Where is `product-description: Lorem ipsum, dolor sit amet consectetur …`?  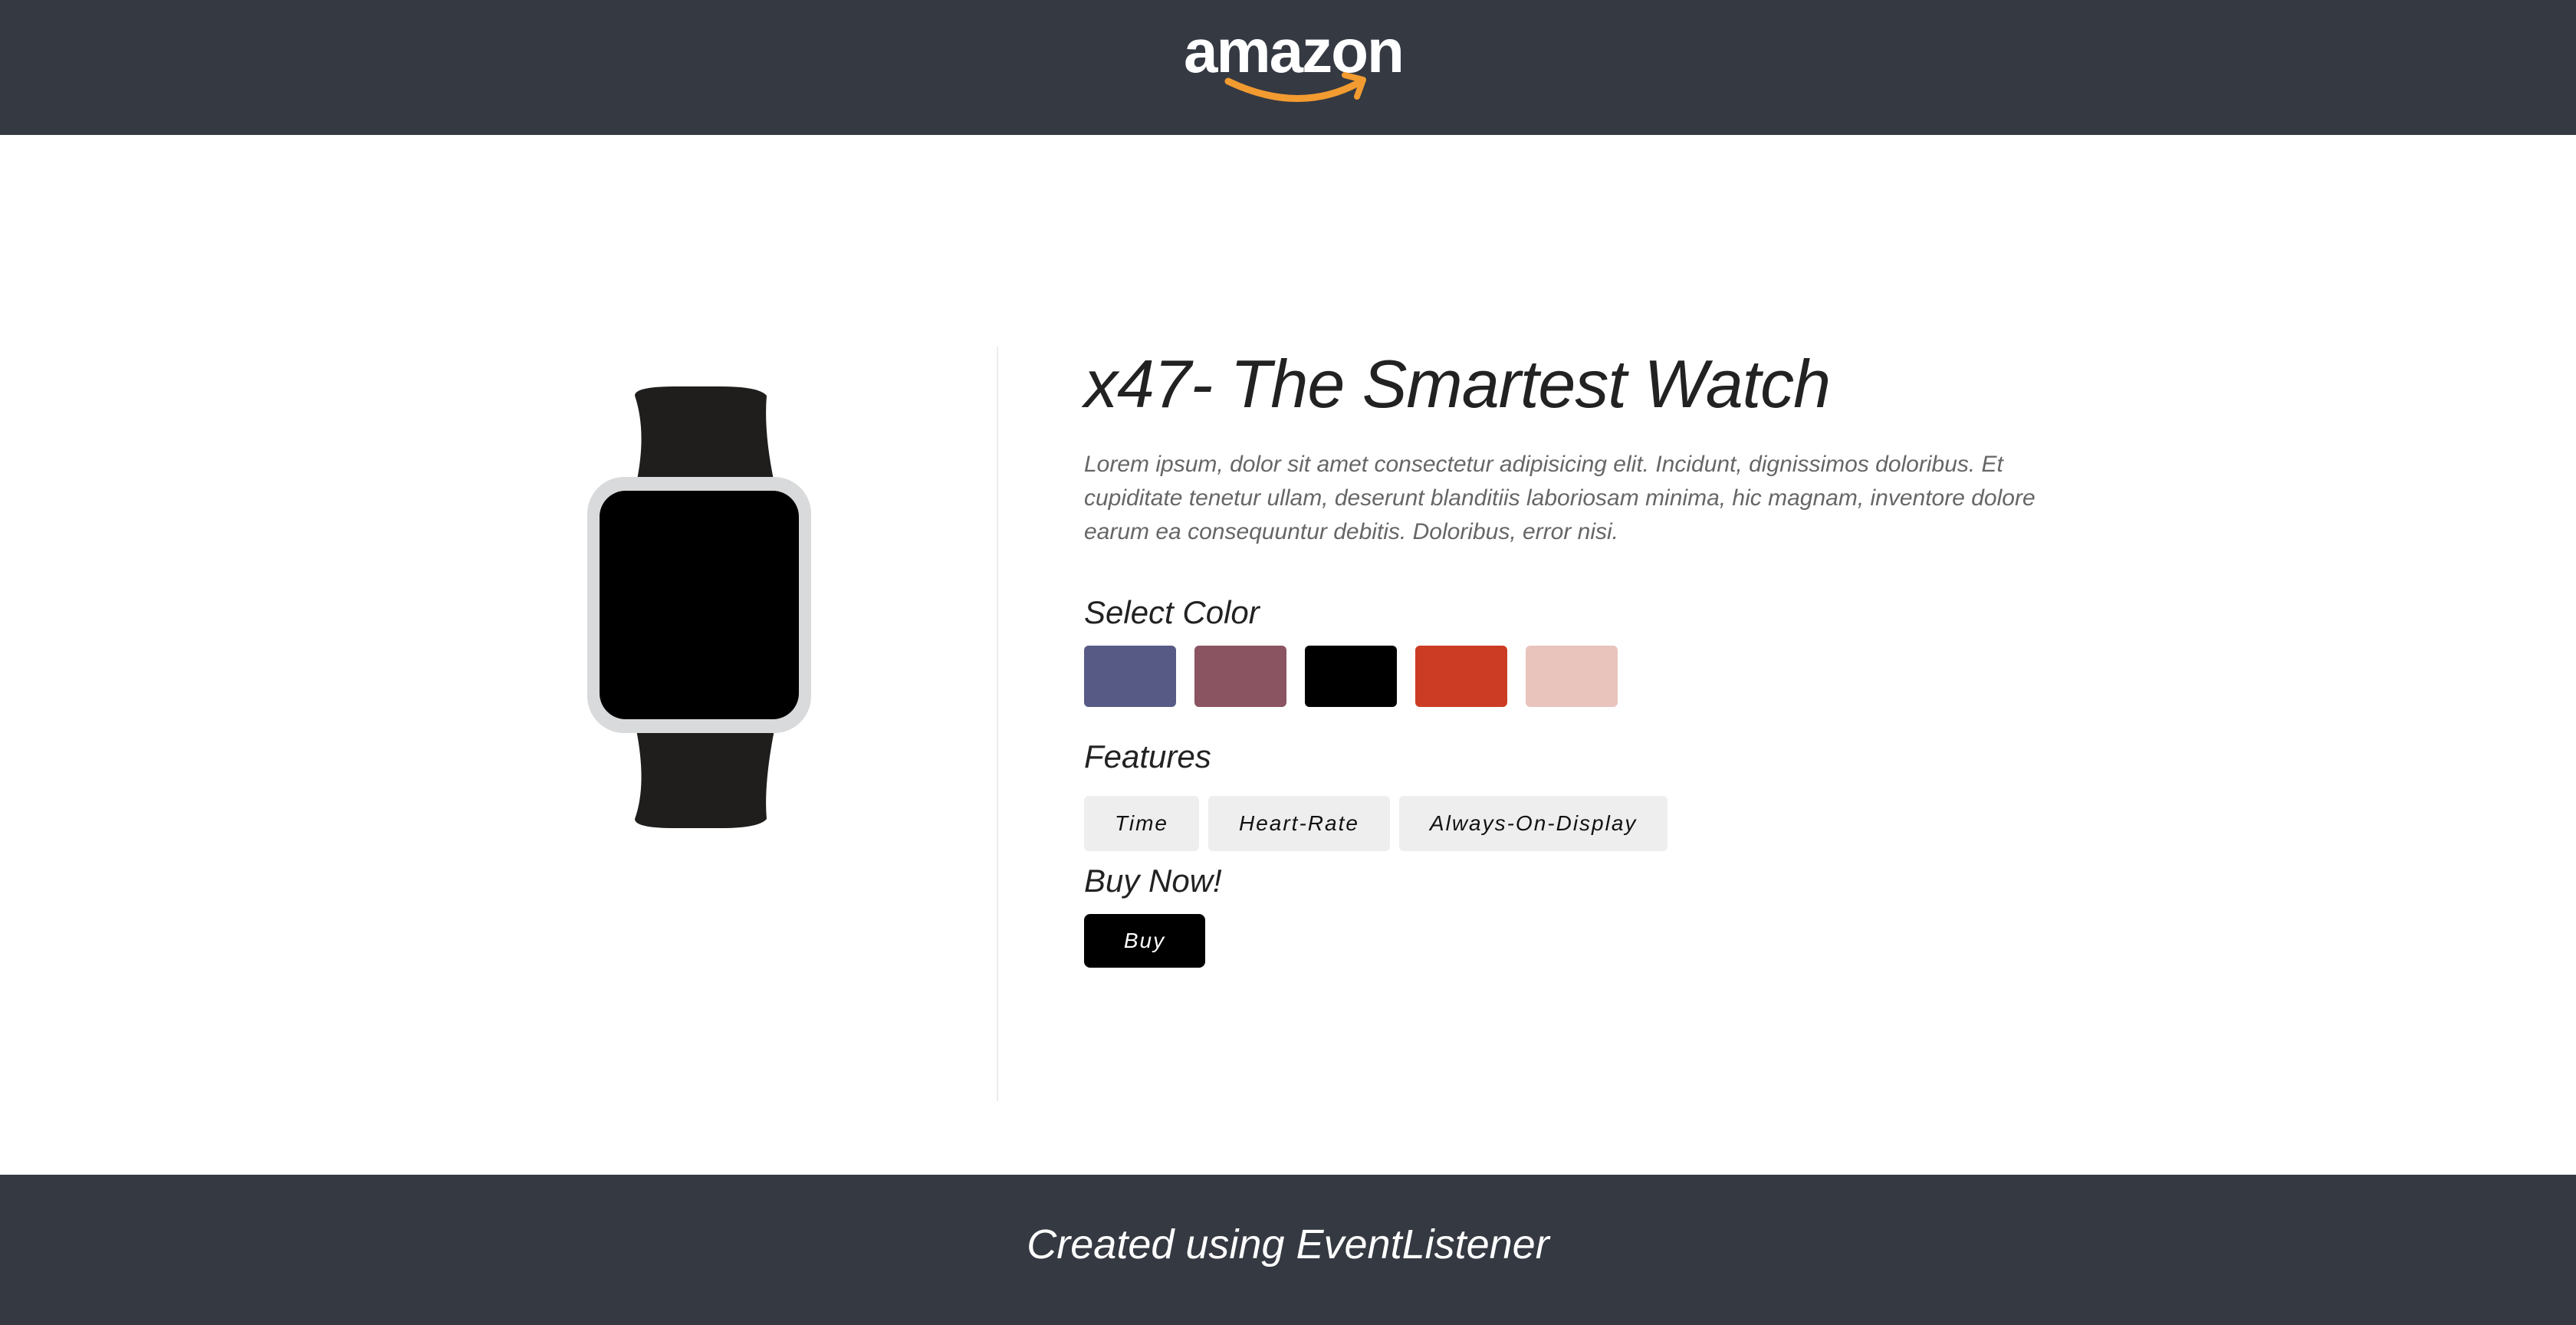
product-description: Lorem ipsum, dolor sit amet consectetur … is located at coordinates (1560, 498).